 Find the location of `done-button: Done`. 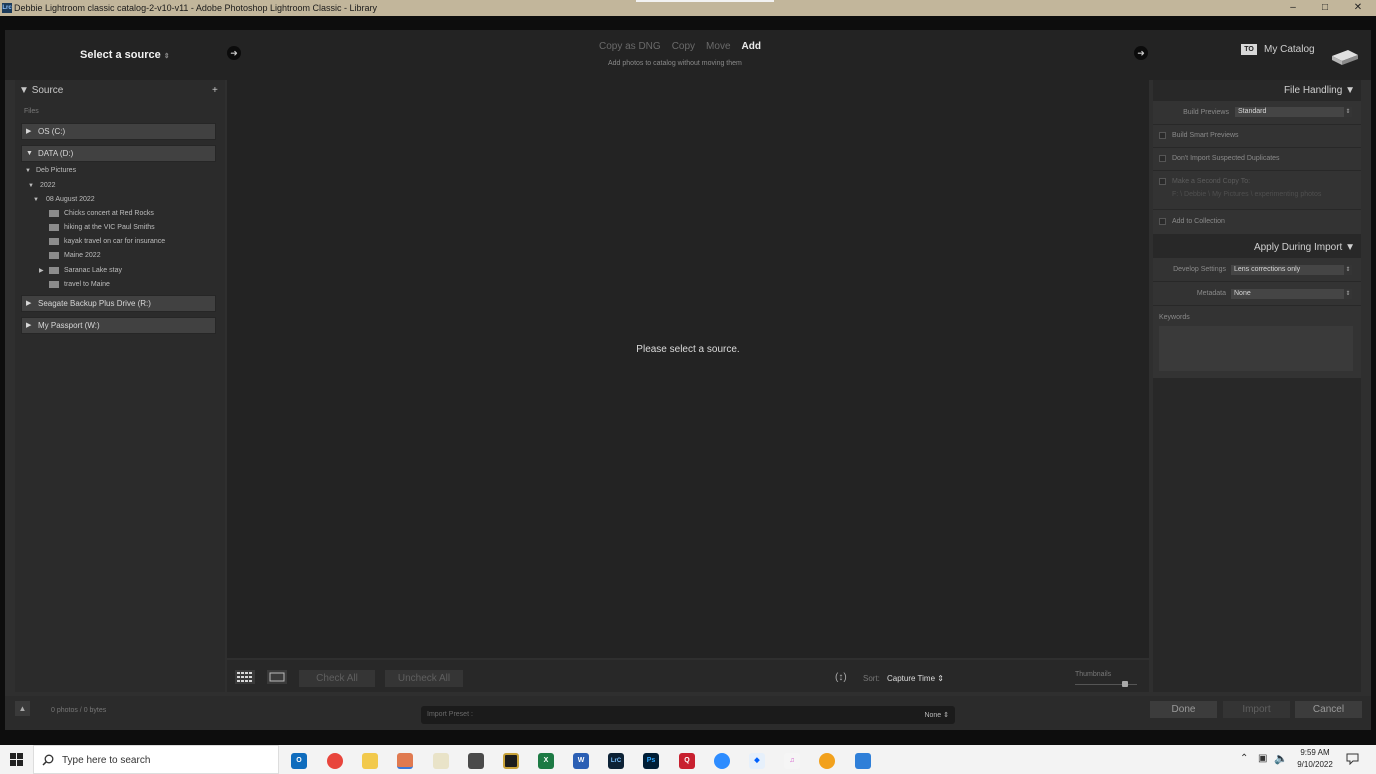

done-button: Done is located at coordinates (1183, 709).